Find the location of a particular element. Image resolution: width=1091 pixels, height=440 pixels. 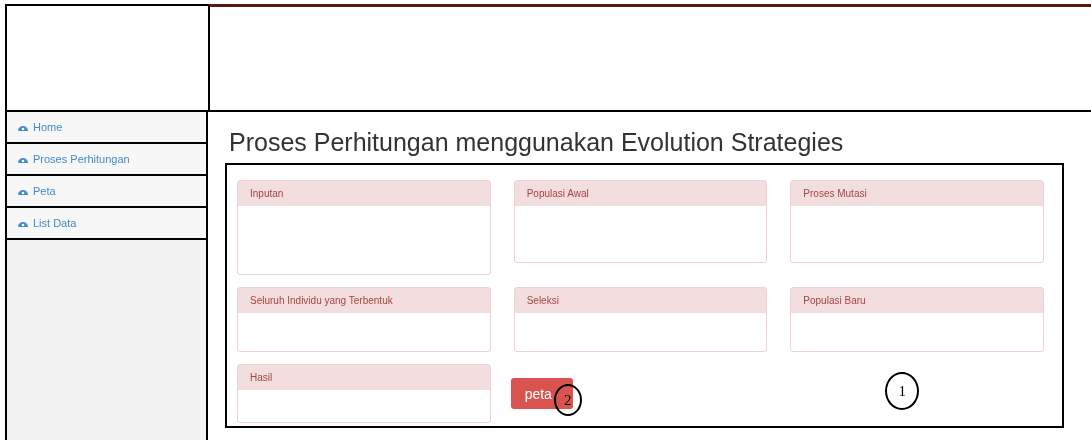

sidebar-item: Peta is located at coordinates (106, 192).